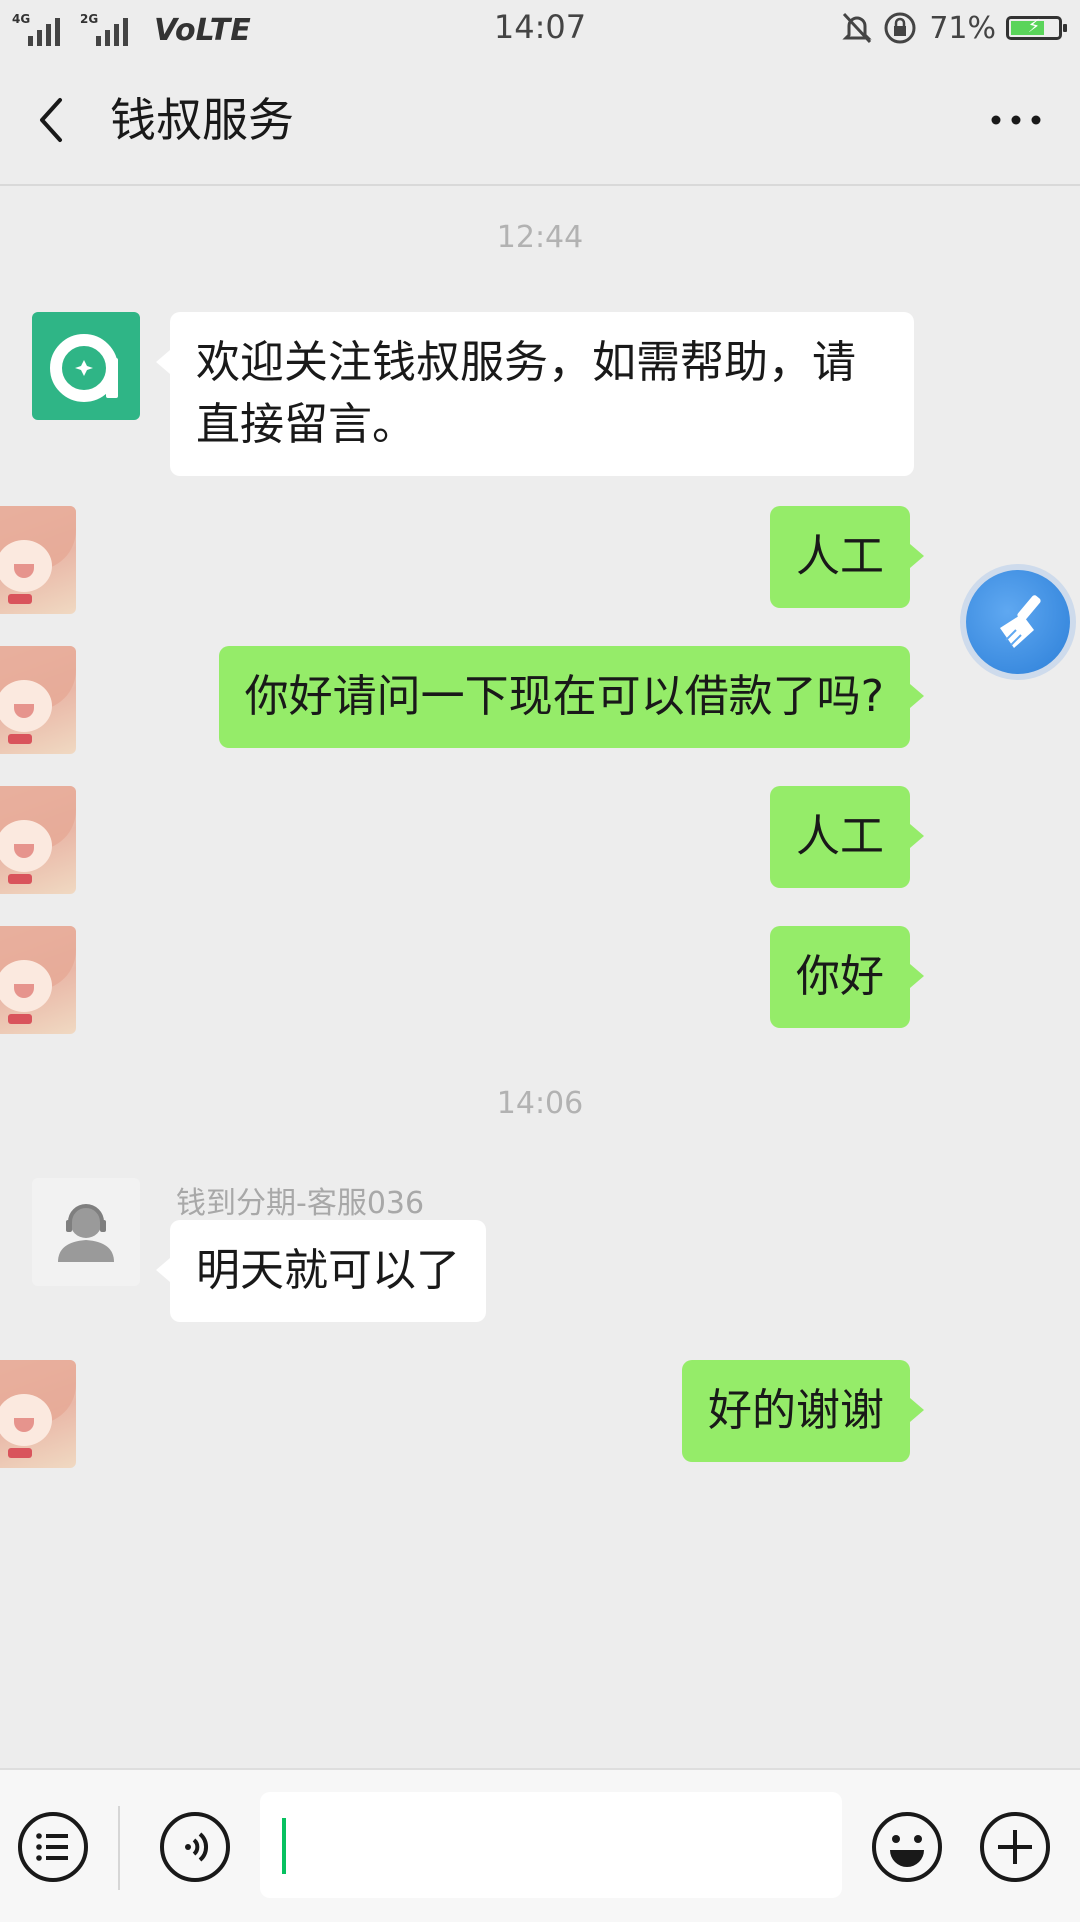  I want to click on more-button, so click(1016, 120).